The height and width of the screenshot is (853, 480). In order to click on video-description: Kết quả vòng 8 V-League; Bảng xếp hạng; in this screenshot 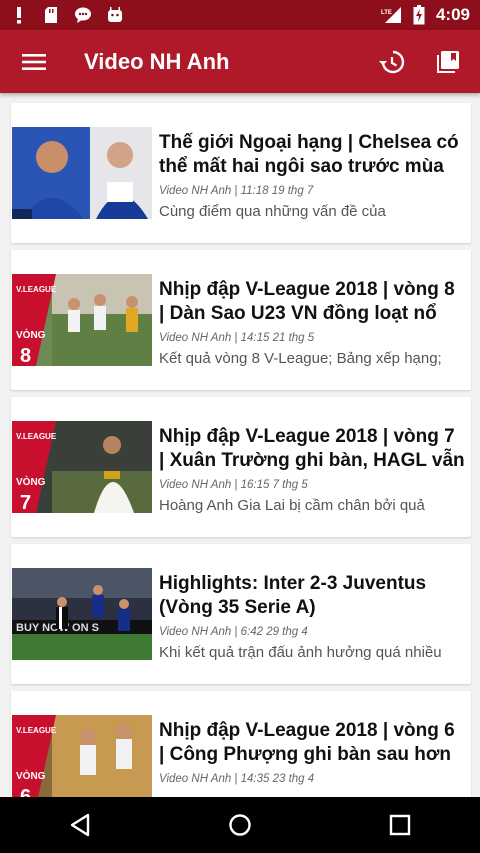, I will do `click(300, 358)`.